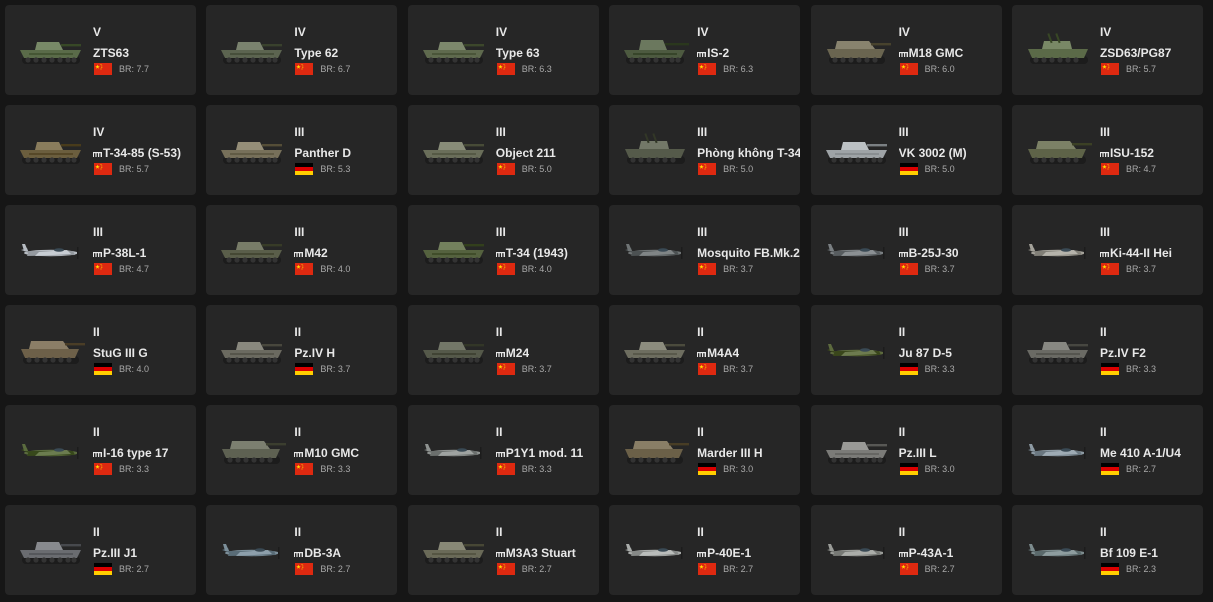 Image resolution: width=1213 pixels, height=602 pixels. What do you see at coordinates (100, 150) in the screenshot?
I see `vehicle-card-t-34-85-s-53: IV T-34-85 (S-53) BR: 5.7` at bounding box center [100, 150].